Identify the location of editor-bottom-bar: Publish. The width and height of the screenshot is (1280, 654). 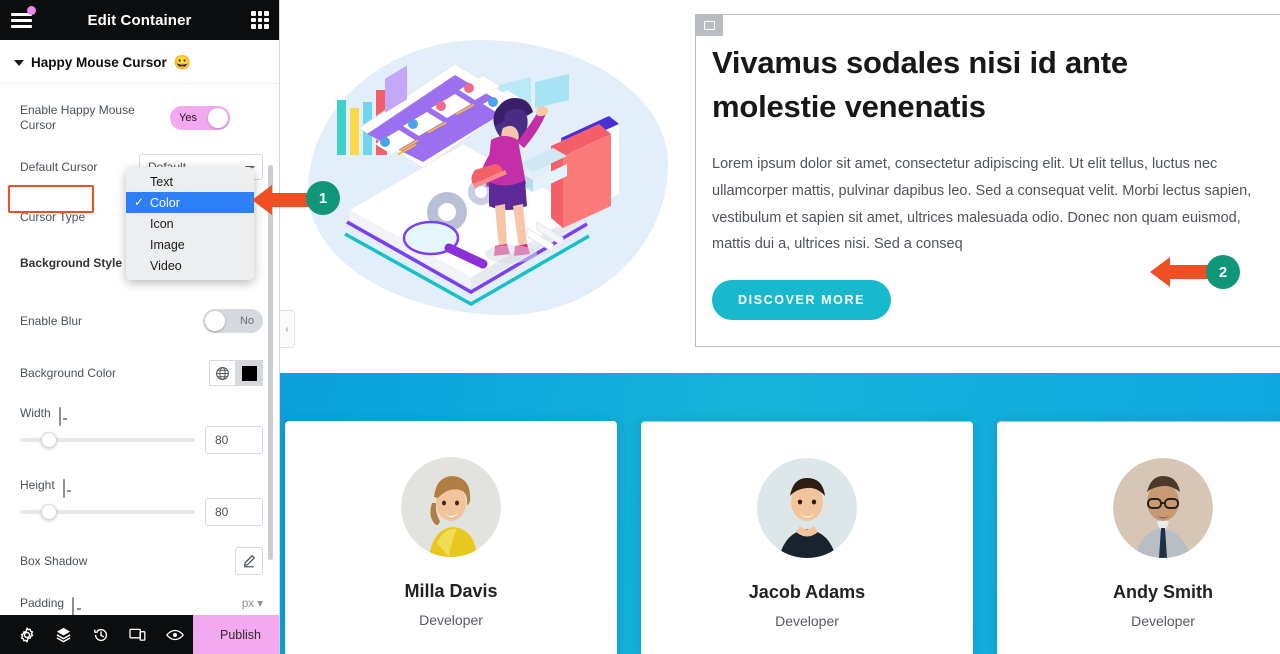
(139, 634).